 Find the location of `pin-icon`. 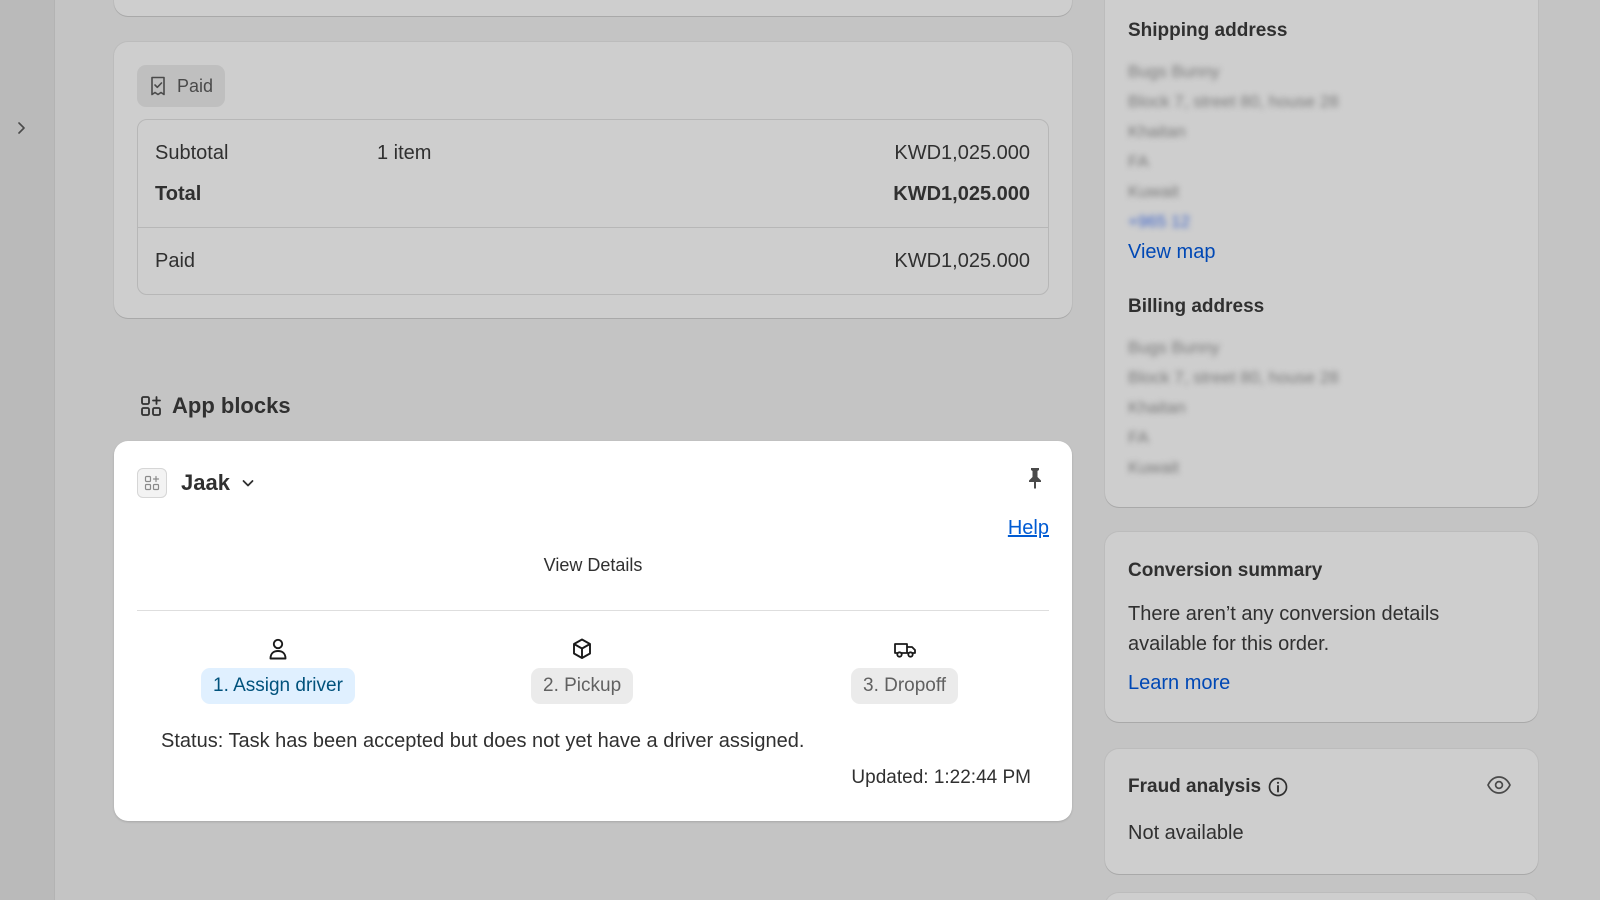

pin-icon is located at coordinates (1035, 478).